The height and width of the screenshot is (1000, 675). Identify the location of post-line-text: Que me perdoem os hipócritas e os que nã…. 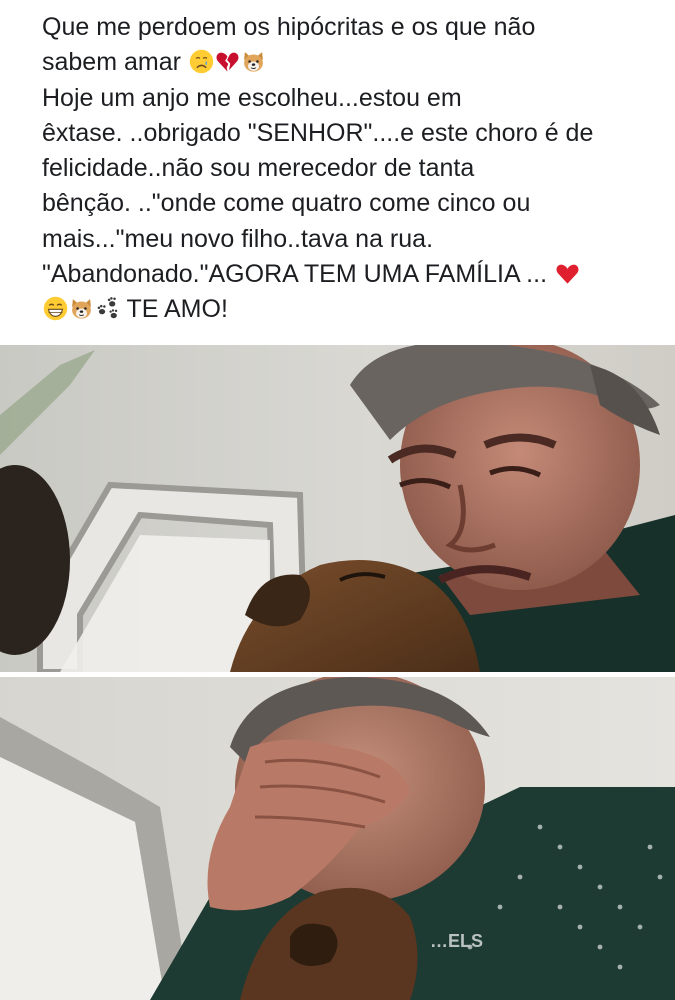
(289, 27).